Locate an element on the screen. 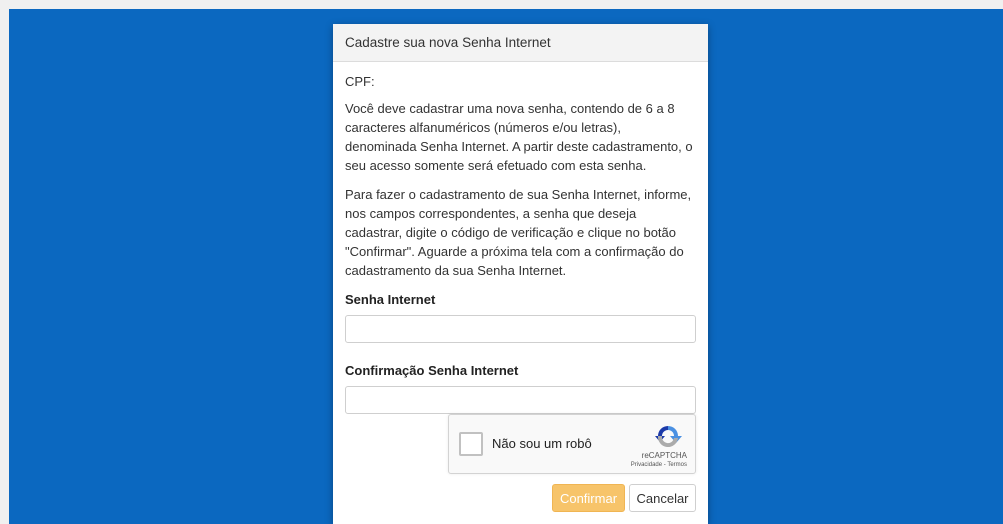  modal-title: Cadastre sua nova Senha Internet is located at coordinates (448, 42).